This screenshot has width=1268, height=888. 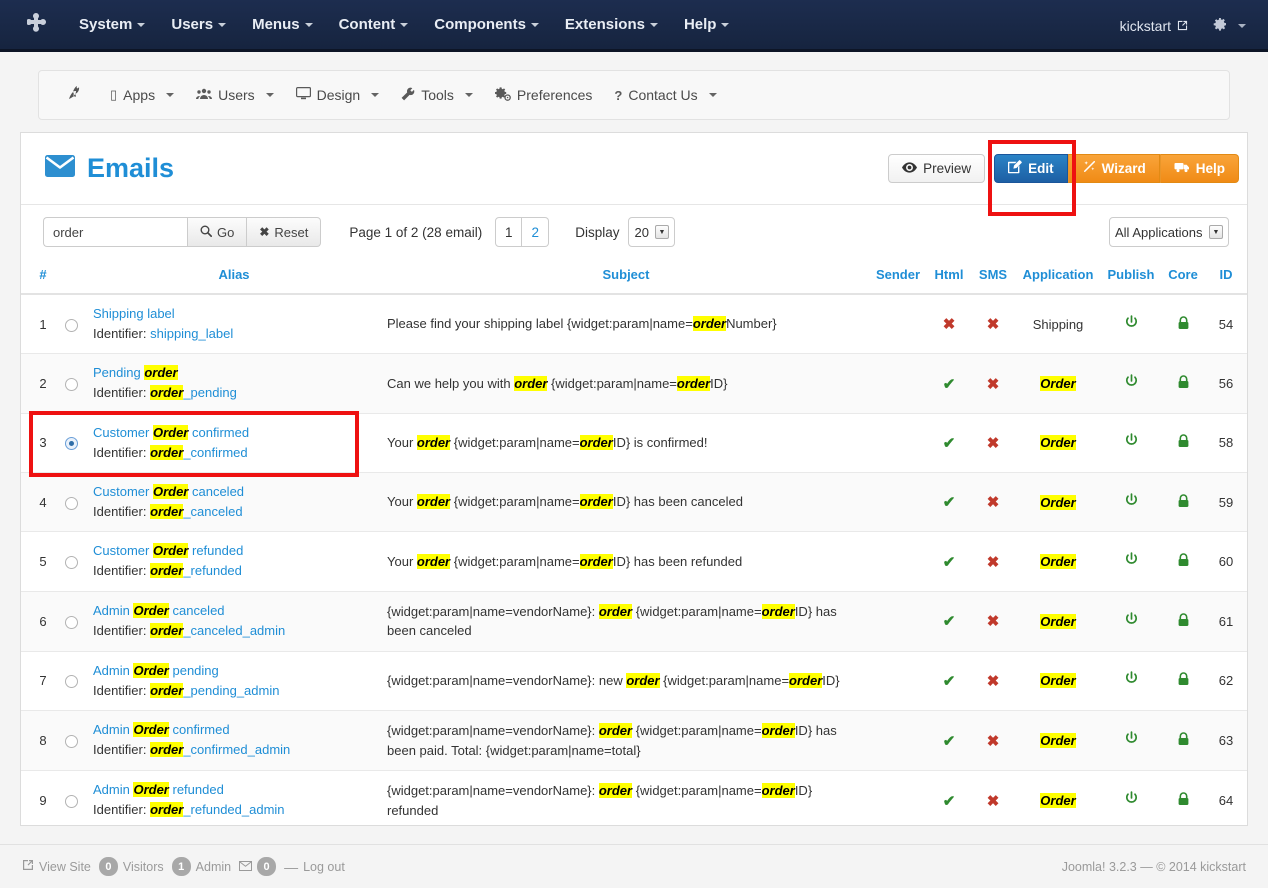 What do you see at coordinates (234, 433) in the screenshot?
I see `alias-link: Customer Order confirmed` at bounding box center [234, 433].